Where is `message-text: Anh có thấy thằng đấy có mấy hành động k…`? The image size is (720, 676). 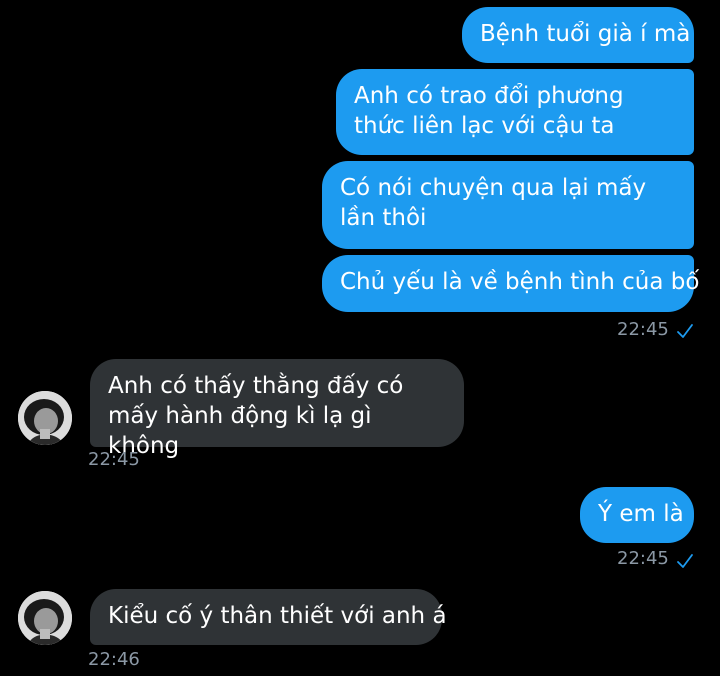
message-text: Anh có thấy thằng đấy có mấy hành động k… is located at coordinates (256, 416).